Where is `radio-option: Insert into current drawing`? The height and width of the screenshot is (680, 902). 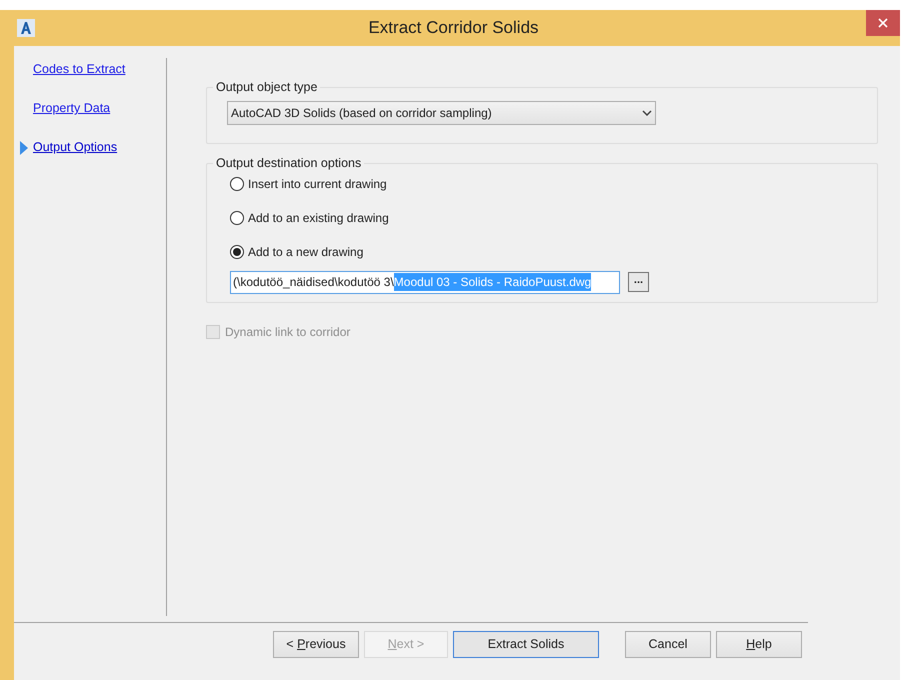 radio-option: Insert into current drawing is located at coordinates (542, 183).